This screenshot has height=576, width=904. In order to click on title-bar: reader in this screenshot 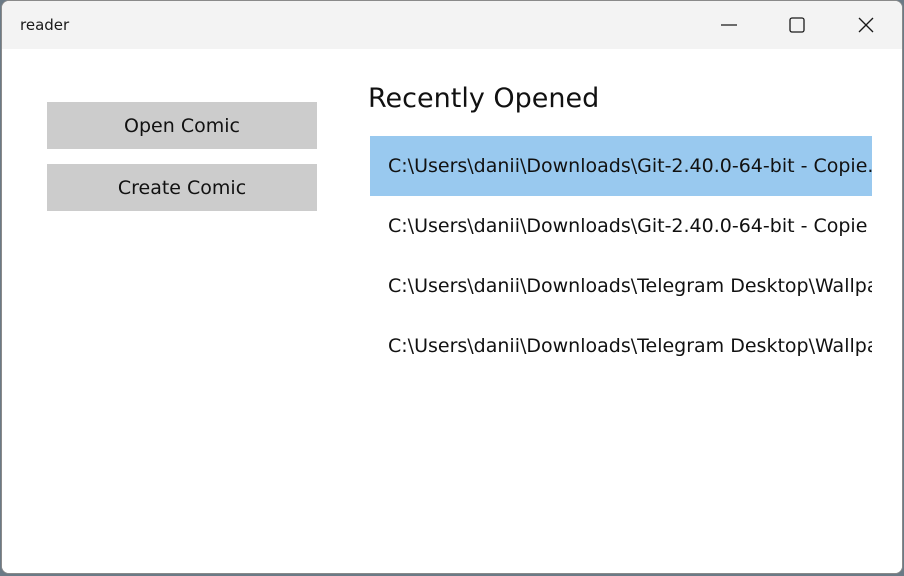, I will do `click(452, 25)`.